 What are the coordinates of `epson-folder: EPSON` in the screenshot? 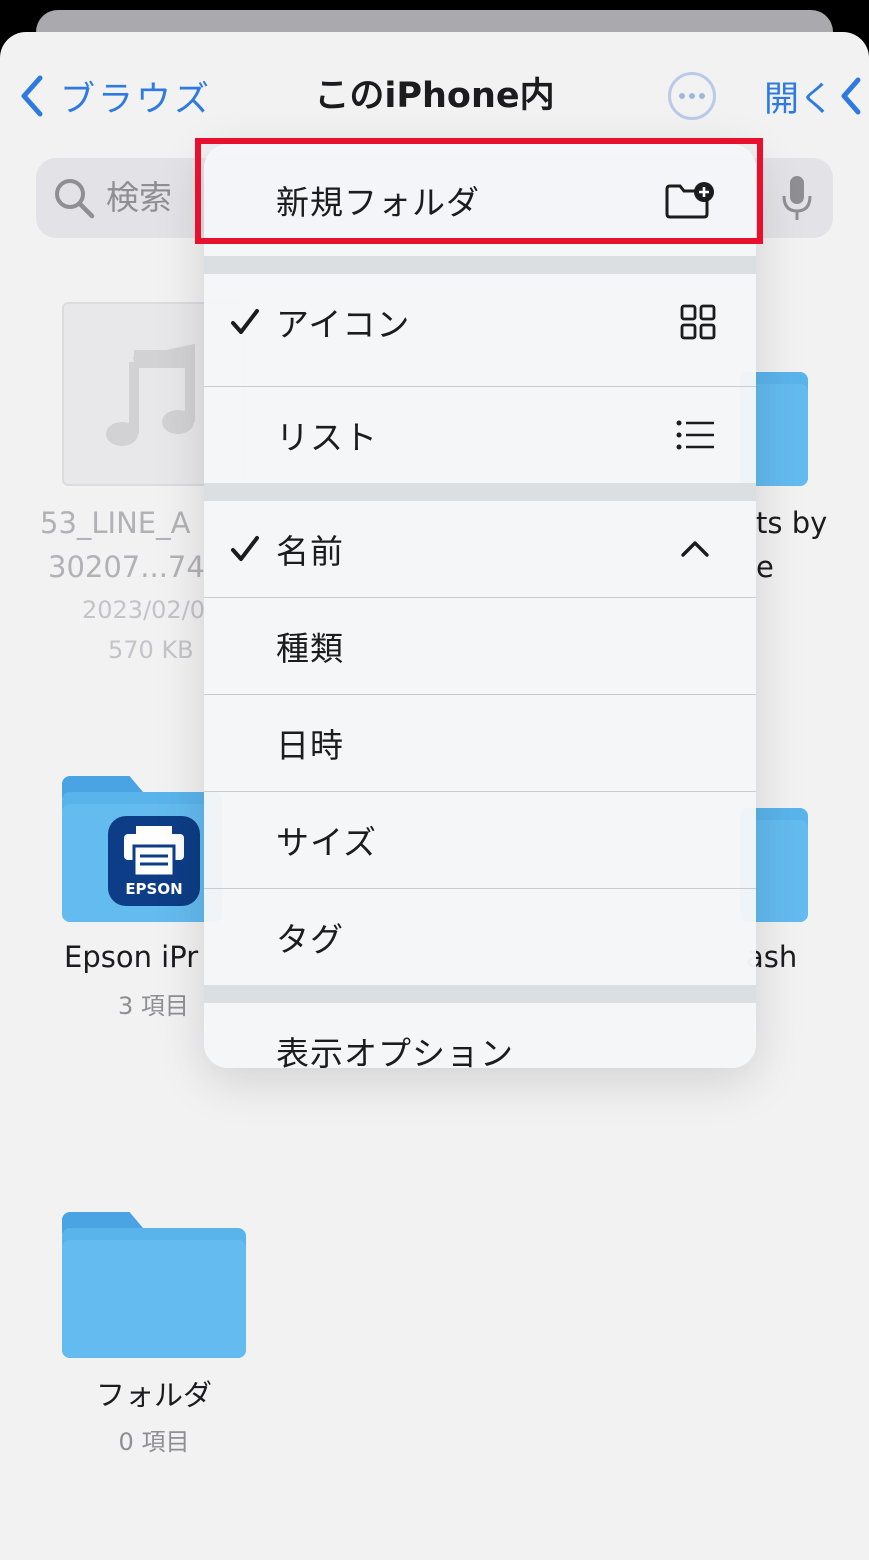 It's located at (142, 849).